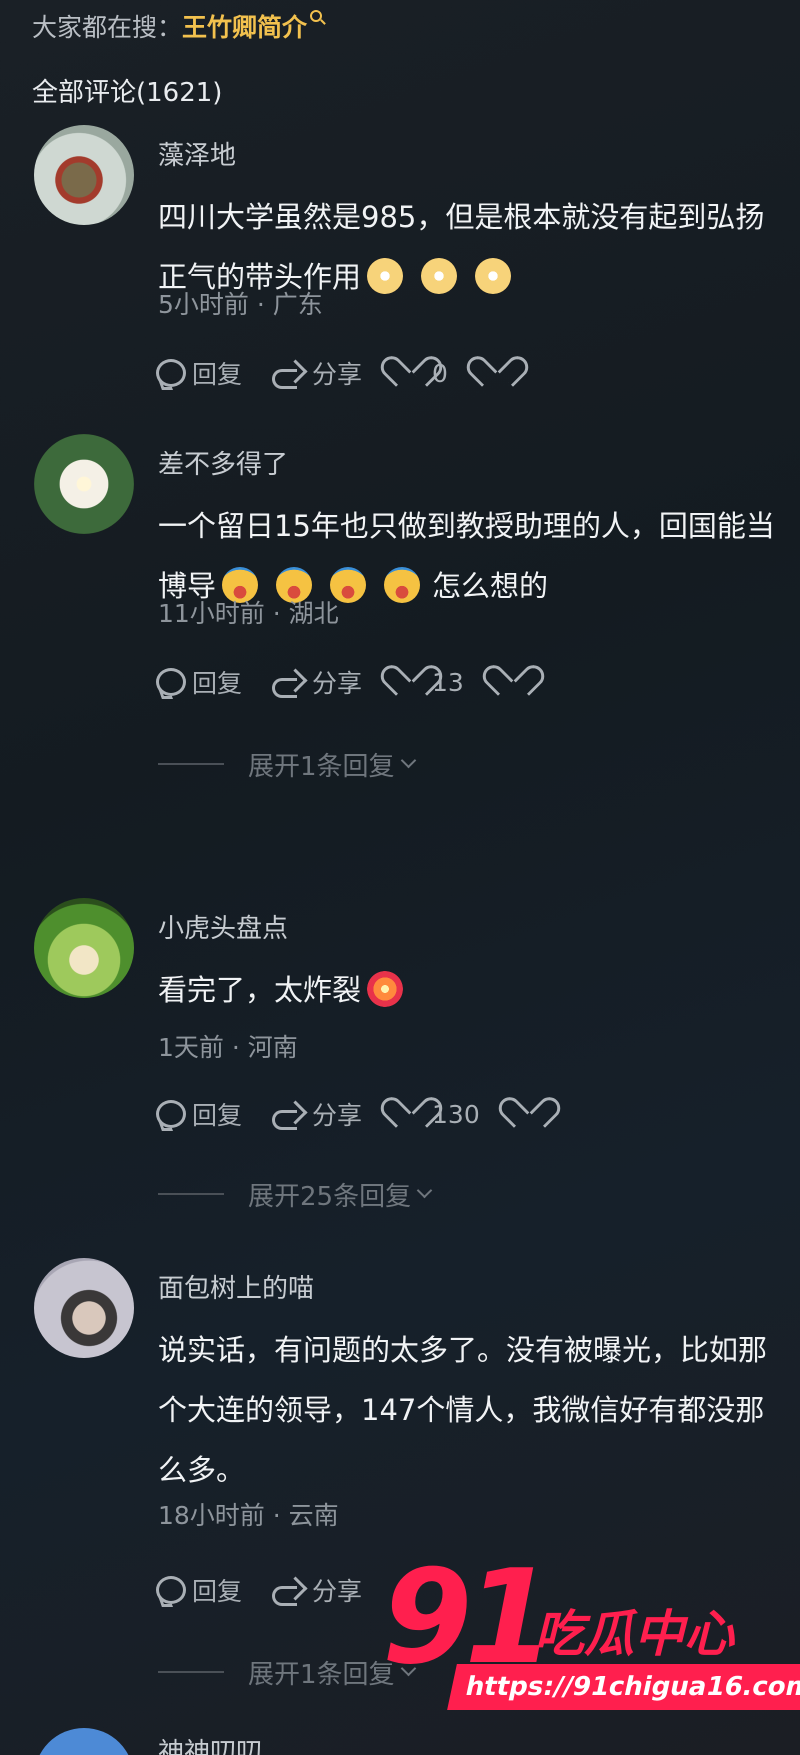 Image resolution: width=800 pixels, height=1755 pixels. Describe the element at coordinates (436, 1114) in the screenshot. I see `like-button: 130` at that location.